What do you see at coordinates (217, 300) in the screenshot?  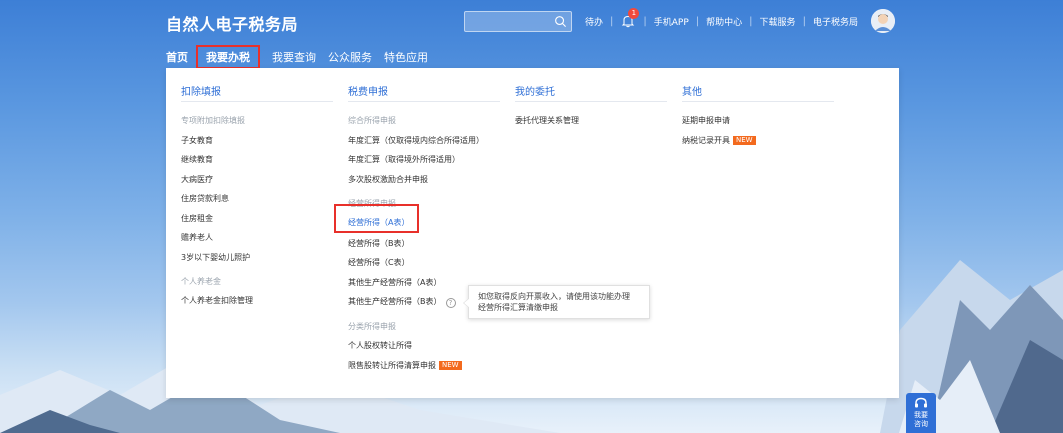 I see `menu-item-pension-deduction: 个人养老金扣除管理` at bounding box center [217, 300].